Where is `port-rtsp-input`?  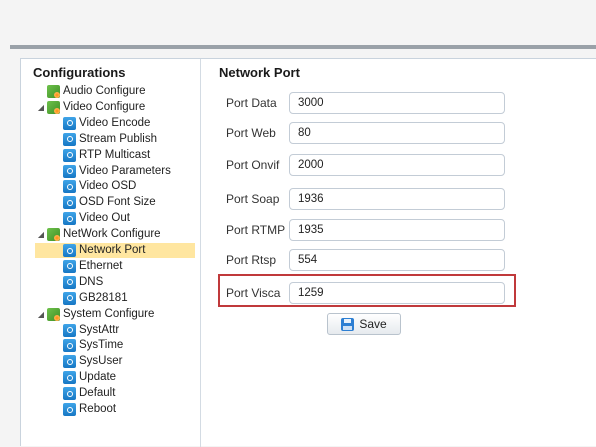
port-rtsp-input is located at coordinates (397, 260).